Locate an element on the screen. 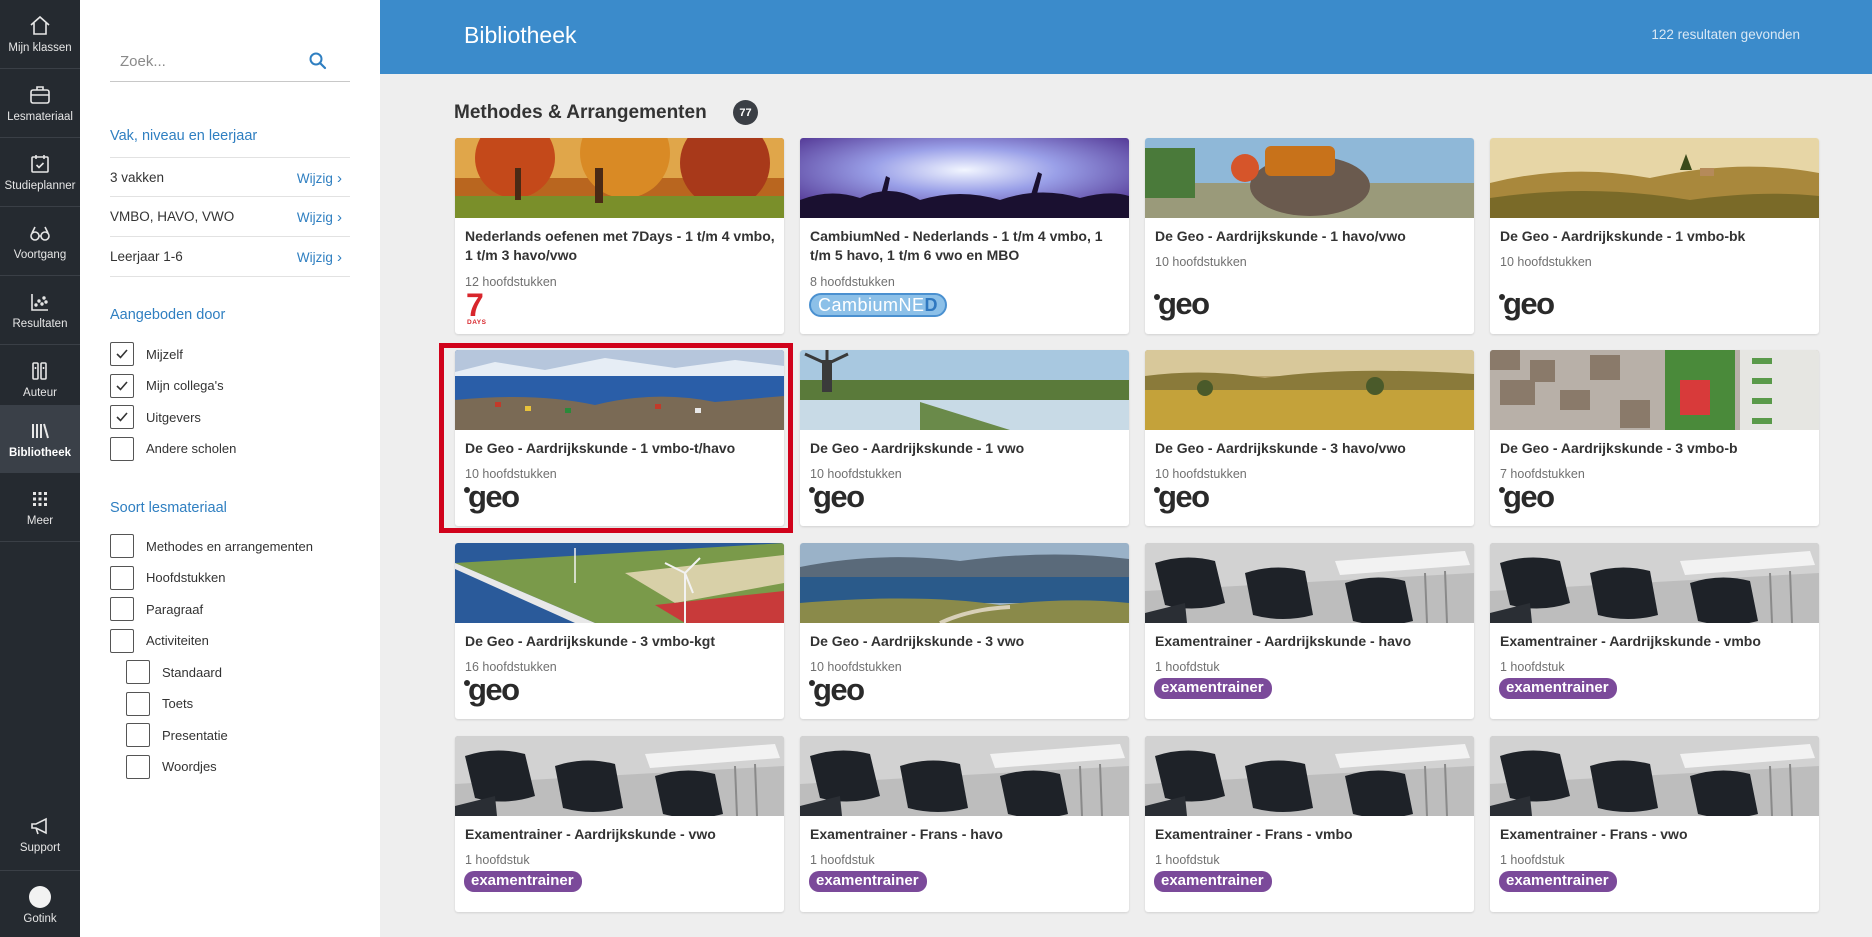 Image resolution: width=1872 pixels, height=937 pixels. grid-icon is located at coordinates (40, 499).